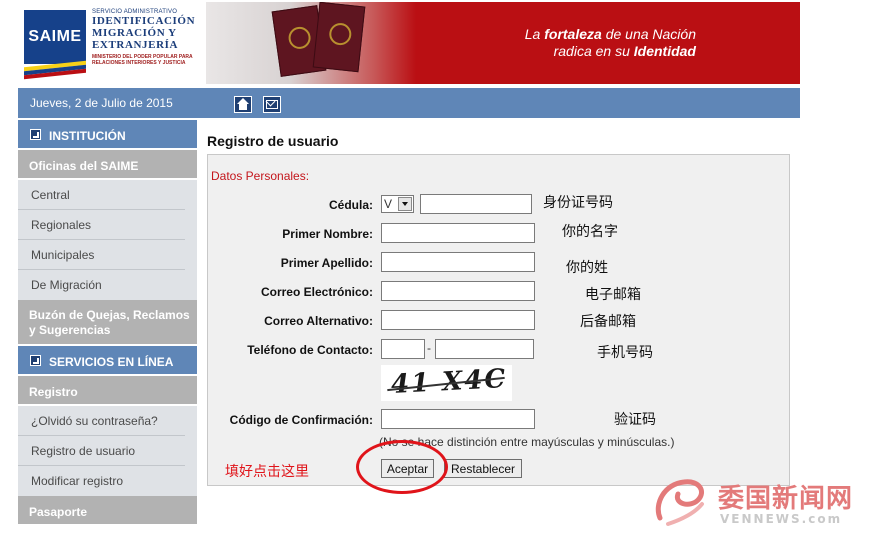  Describe the element at coordinates (339, 37) in the screenshot. I see `passport-image` at that location.